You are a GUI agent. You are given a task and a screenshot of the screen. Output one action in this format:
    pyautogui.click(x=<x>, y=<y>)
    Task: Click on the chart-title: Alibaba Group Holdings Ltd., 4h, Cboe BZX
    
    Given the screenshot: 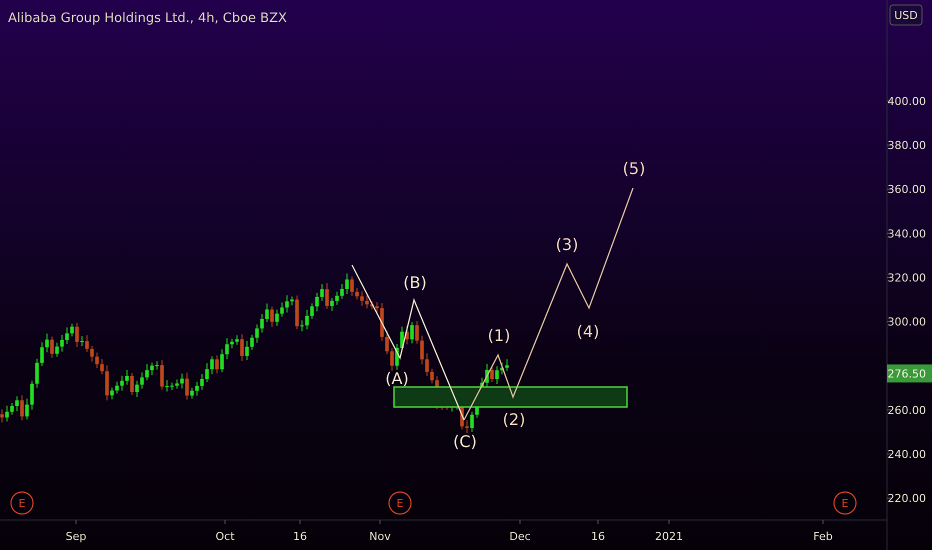 What is the action you would take?
    pyautogui.click(x=147, y=18)
    